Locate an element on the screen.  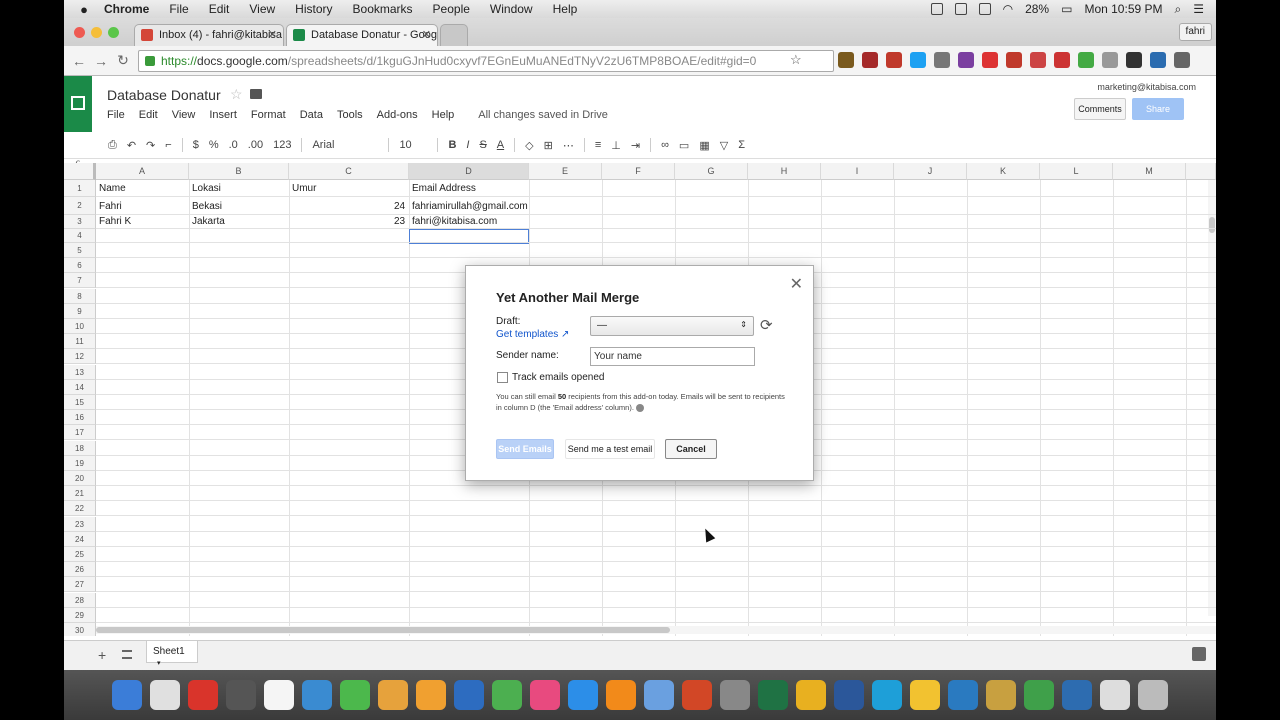
preview-icon is located at coordinates (317, 695).